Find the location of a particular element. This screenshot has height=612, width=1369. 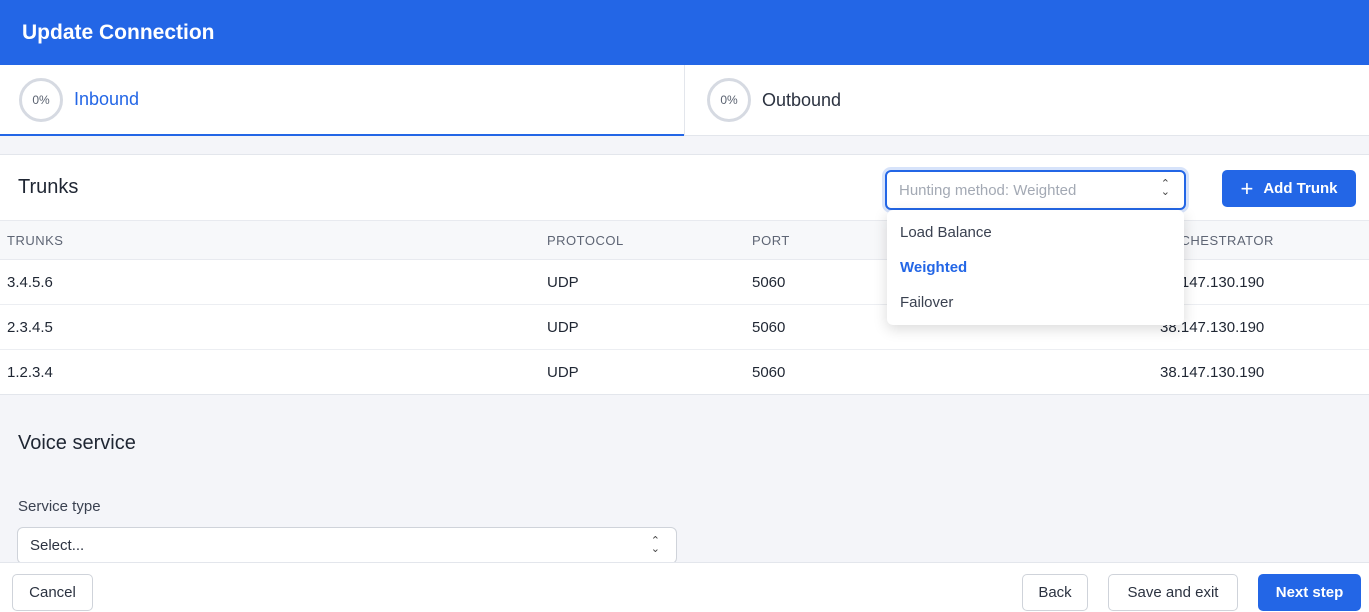

option-failover: Failover is located at coordinates (1035, 302).